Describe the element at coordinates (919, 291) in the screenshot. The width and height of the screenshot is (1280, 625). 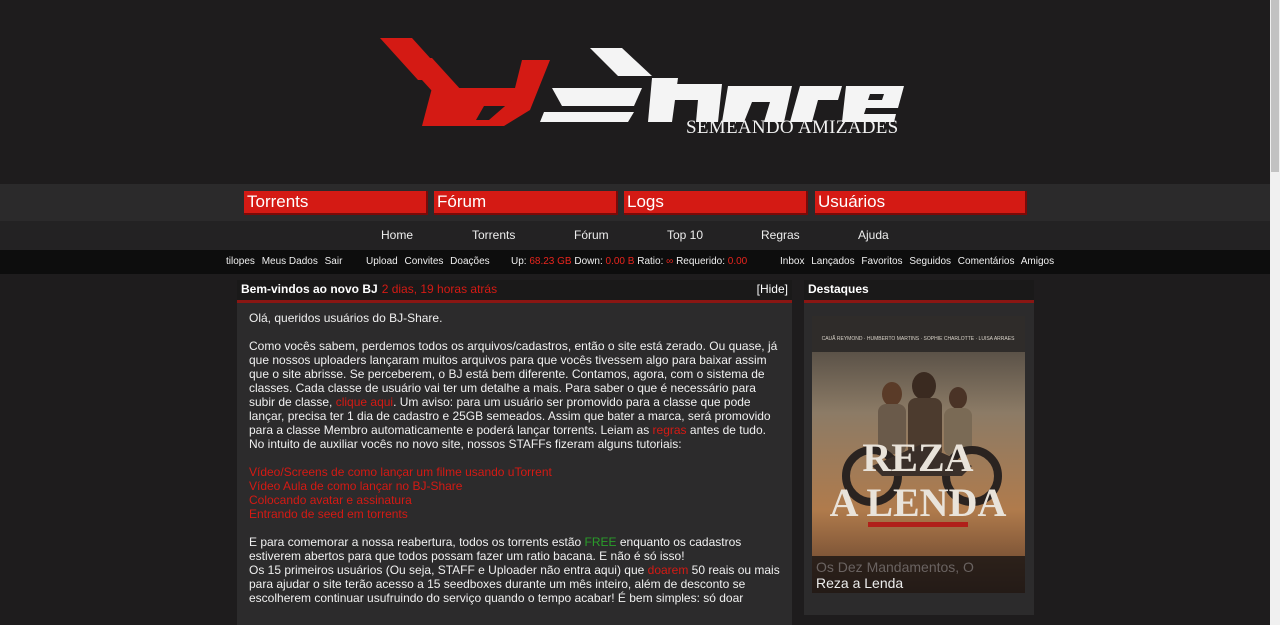
I see `featured-header: Destaques` at that location.